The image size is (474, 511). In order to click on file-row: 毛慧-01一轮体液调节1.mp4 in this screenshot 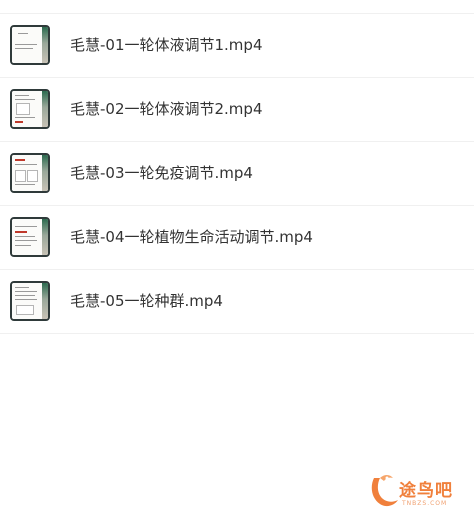, I will do `click(237, 46)`.